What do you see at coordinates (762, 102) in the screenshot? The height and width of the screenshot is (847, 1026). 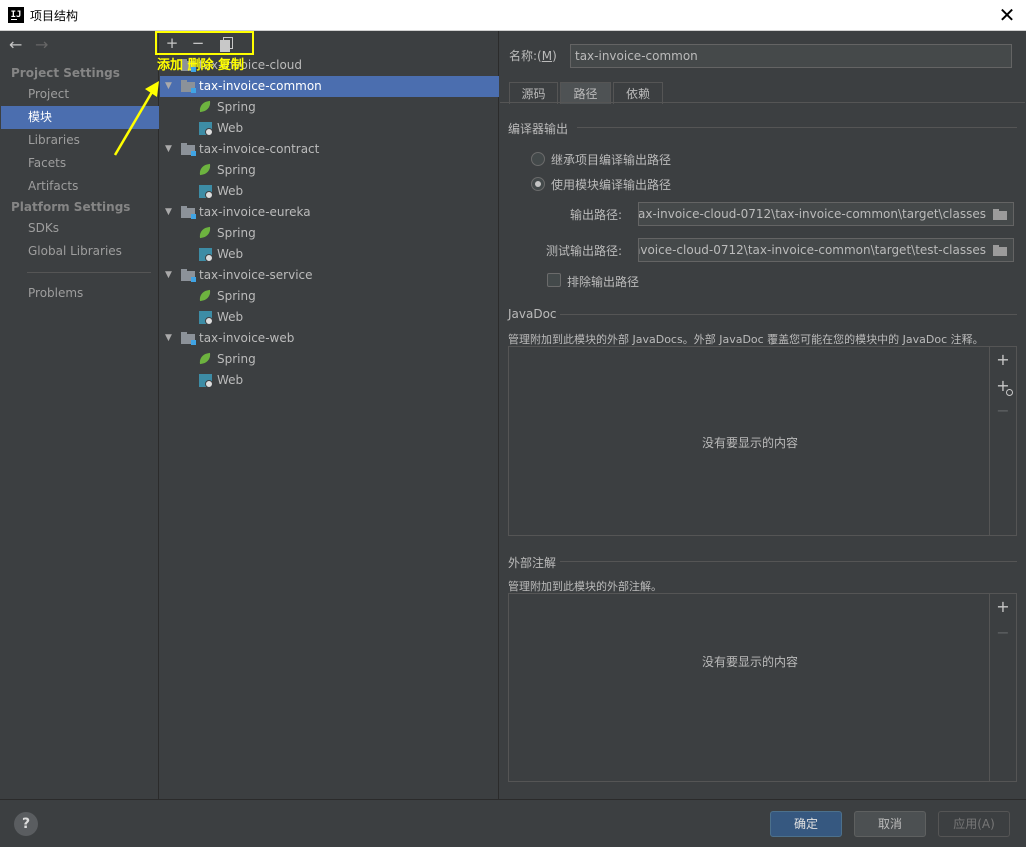 I see `tab-divider` at bounding box center [762, 102].